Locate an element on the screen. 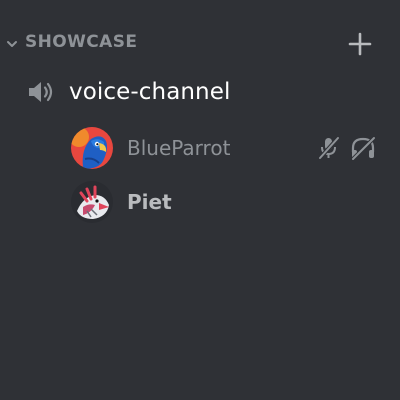 This screenshot has height=400, width=400. category-title: SHOWCASE is located at coordinates (81, 42).